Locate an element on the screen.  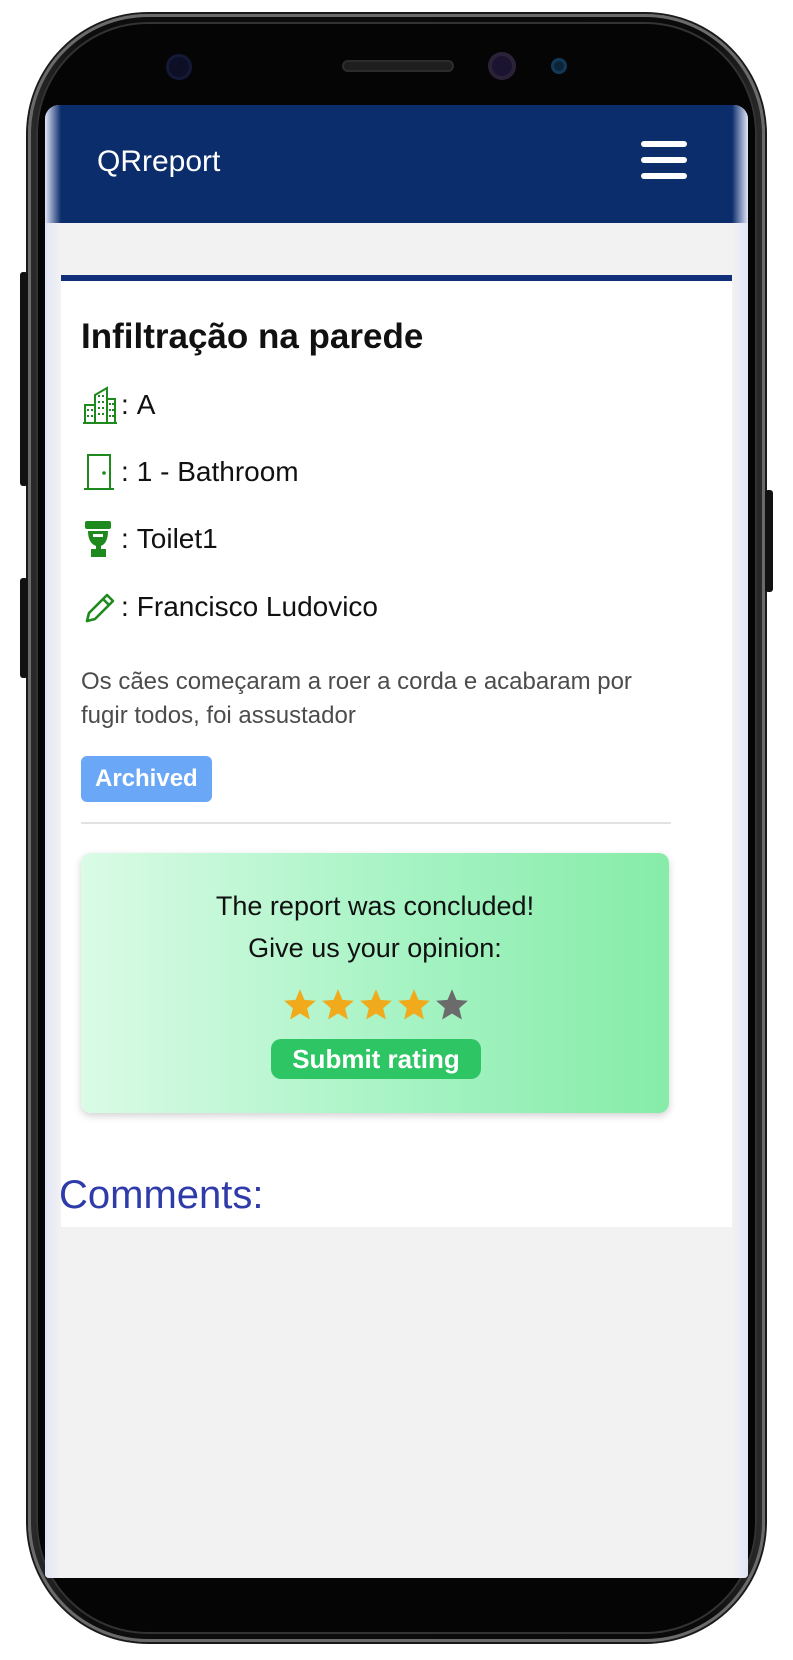
phone-power-button is located at coordinates (769, 541).